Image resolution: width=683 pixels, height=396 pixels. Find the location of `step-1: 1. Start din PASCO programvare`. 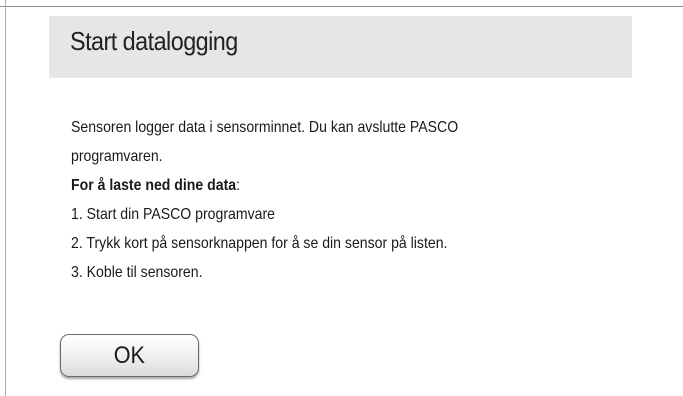

step-1: 1. Start din PASCO programvare is located at coordinates (173, 214).